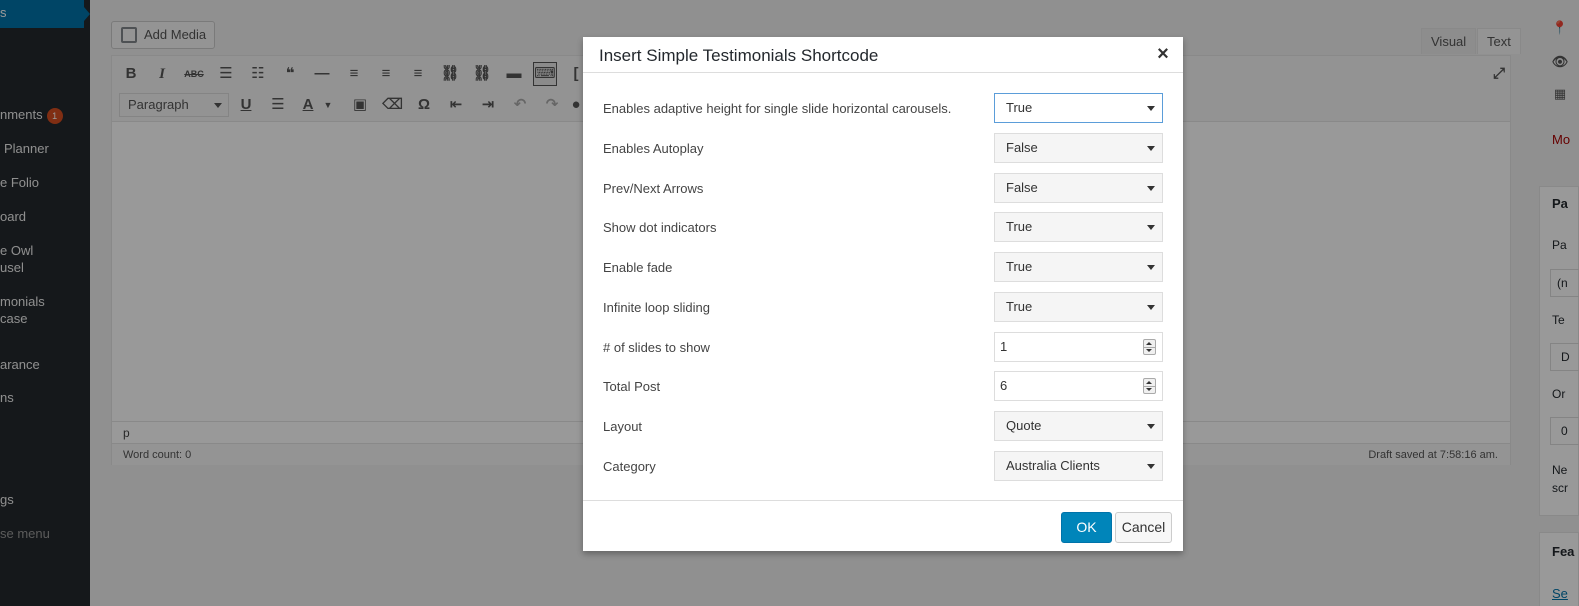 This screenshot has height=606, width=1579. Describe the element at coordinates (1078, 347) in the screenshot. I see `slides-to-show-input: 1` at that location.